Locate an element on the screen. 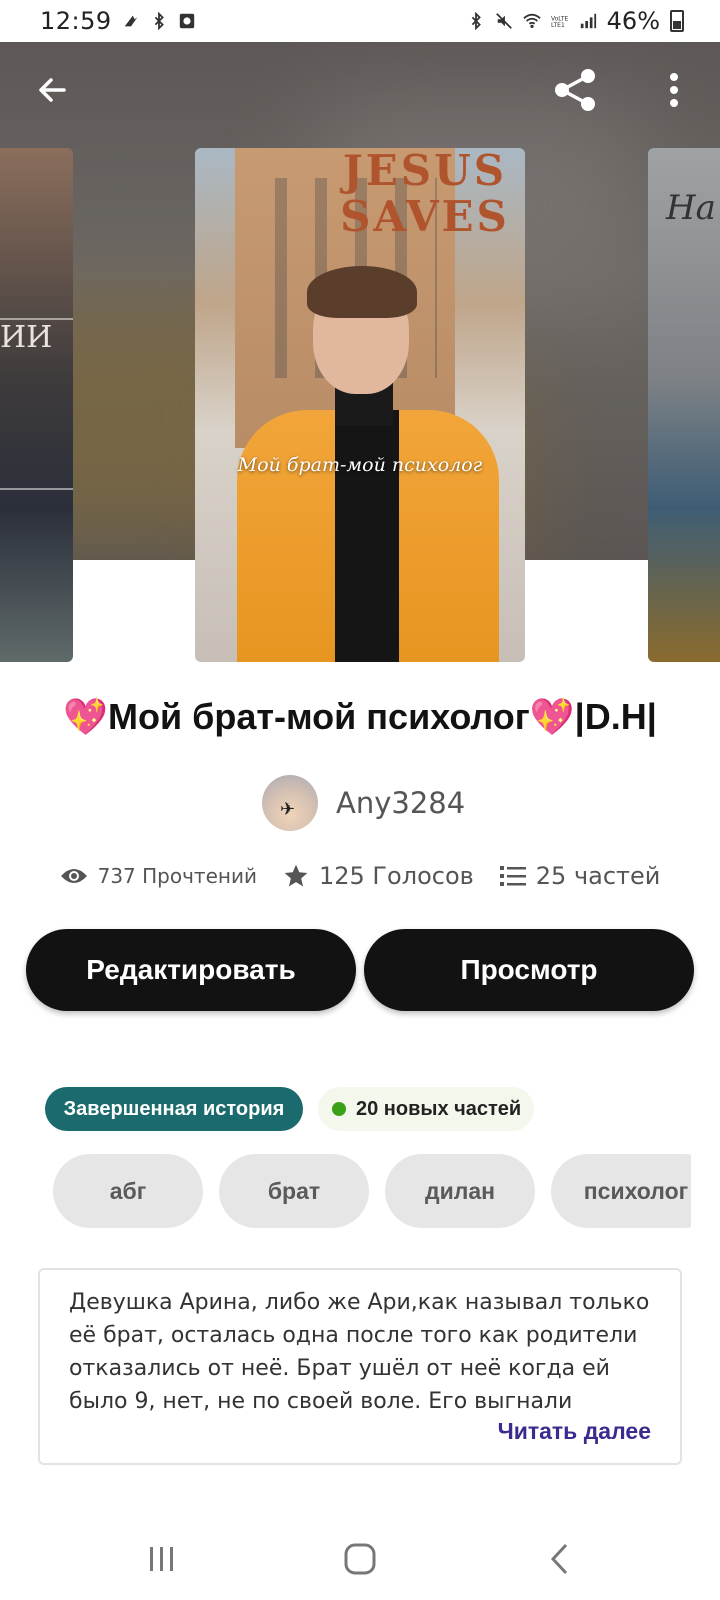 The height and width of the screenshot is (1600, 720). volte-lte-icon: VoLTELTE1 is located at coordinates (559, 22).